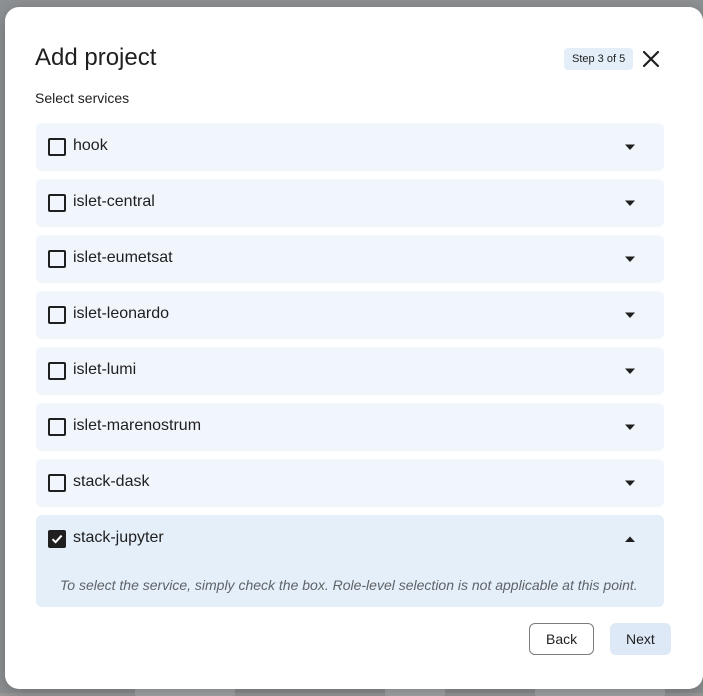 Image resolution: width=703 pixels, height=696 pixels. Describe the element at coordinates (350, 147) in the screenshot. I see `service-row-hook: hook` at that location.